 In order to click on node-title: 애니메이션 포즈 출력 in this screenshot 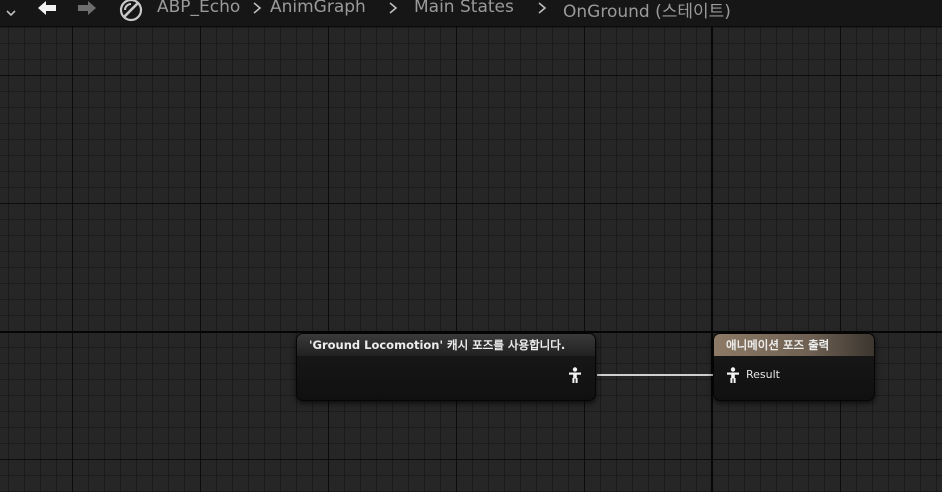, I will do `click(794, 345)`.